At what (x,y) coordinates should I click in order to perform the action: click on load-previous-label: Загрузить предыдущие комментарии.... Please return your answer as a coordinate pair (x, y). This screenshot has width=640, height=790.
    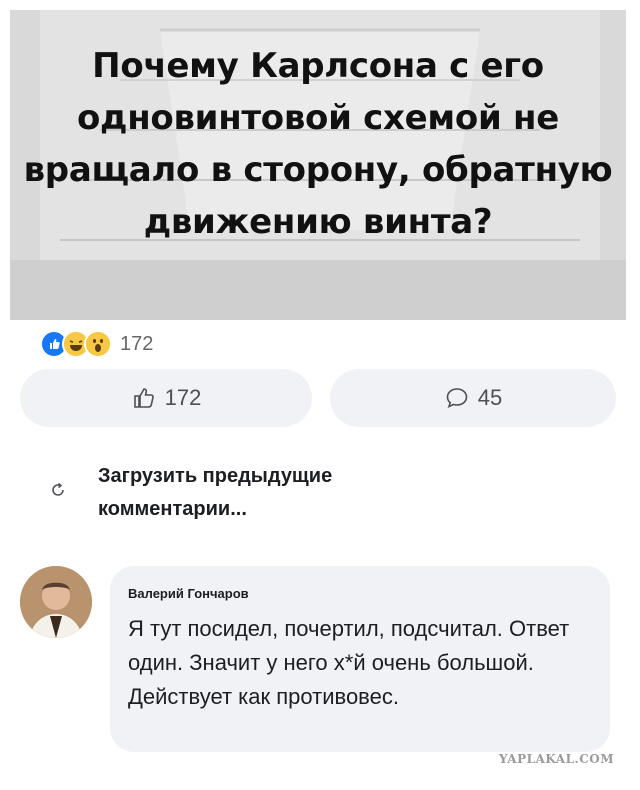
    Looking at the image, I should click on (215, 492).